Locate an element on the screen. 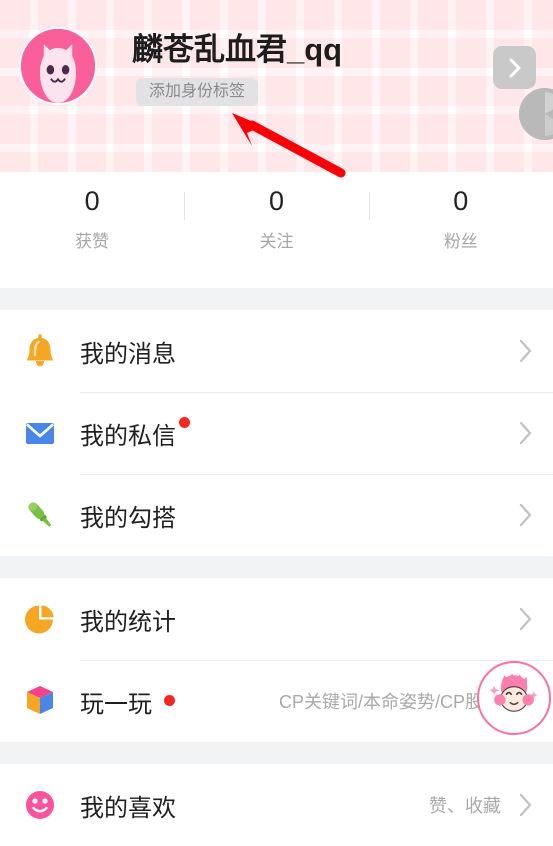 The width and height of the screenshot is (553, 846). label-text: 我的统计 is located at coordinates (128, 622).